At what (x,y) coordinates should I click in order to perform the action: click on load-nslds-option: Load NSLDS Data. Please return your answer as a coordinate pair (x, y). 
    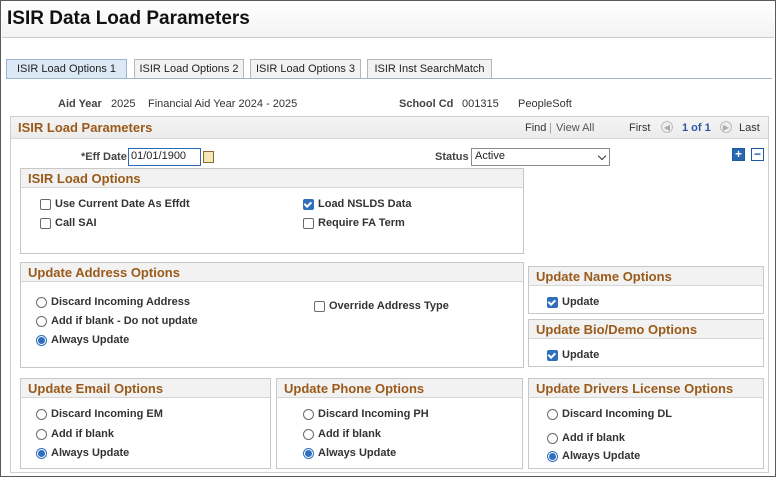
    Looking at the image, I should click on (357, 204).